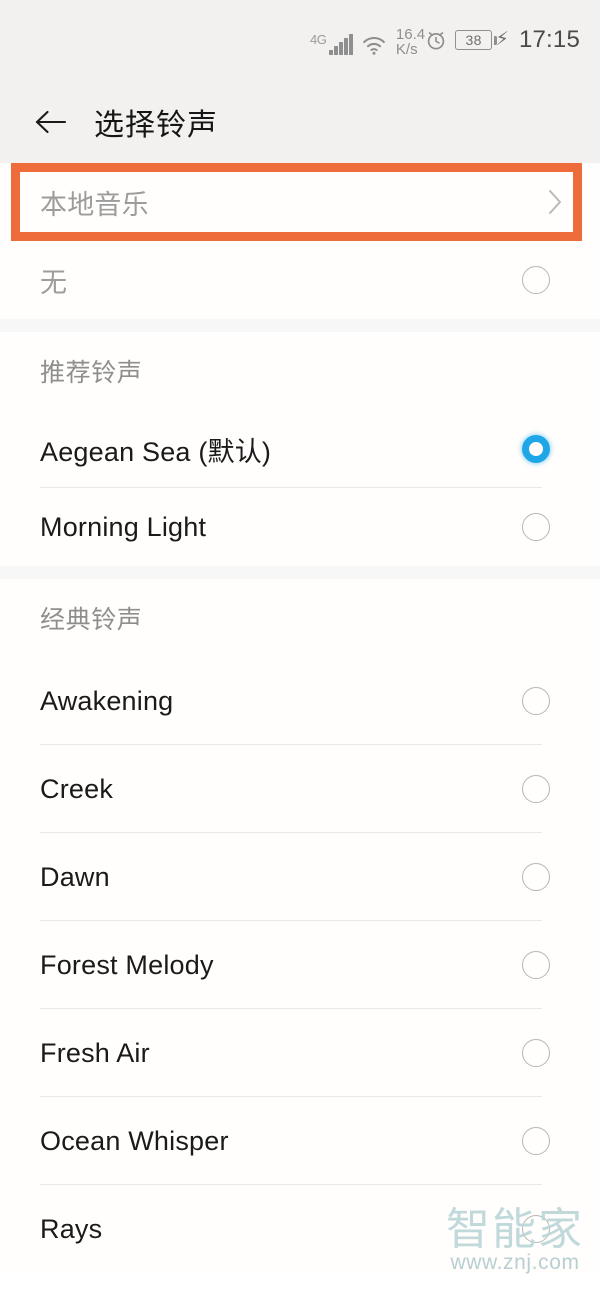  I want to click on section-header-label: 经典铃声, so click(91, 620).